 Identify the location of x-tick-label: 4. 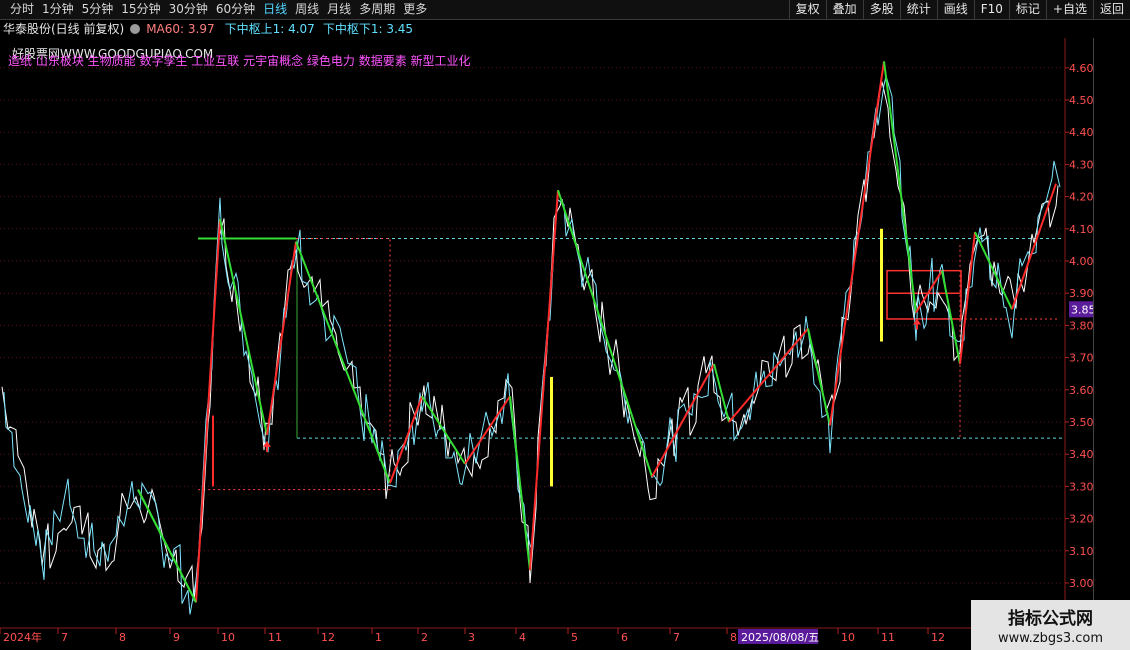
(522, 637).